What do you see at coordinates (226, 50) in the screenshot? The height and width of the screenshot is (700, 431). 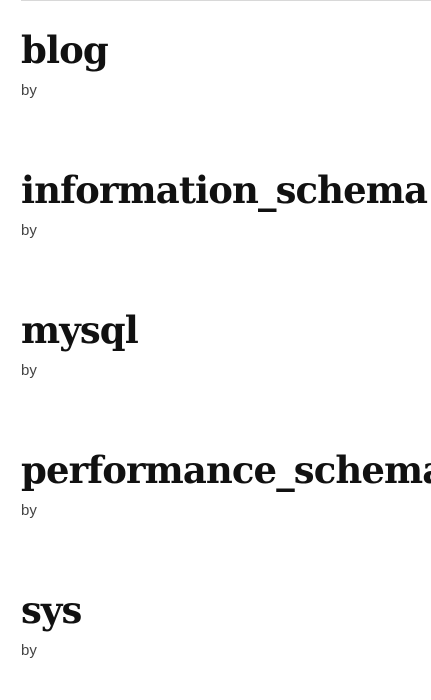 I see `post-title: blog` at bounding box center [226, 50].